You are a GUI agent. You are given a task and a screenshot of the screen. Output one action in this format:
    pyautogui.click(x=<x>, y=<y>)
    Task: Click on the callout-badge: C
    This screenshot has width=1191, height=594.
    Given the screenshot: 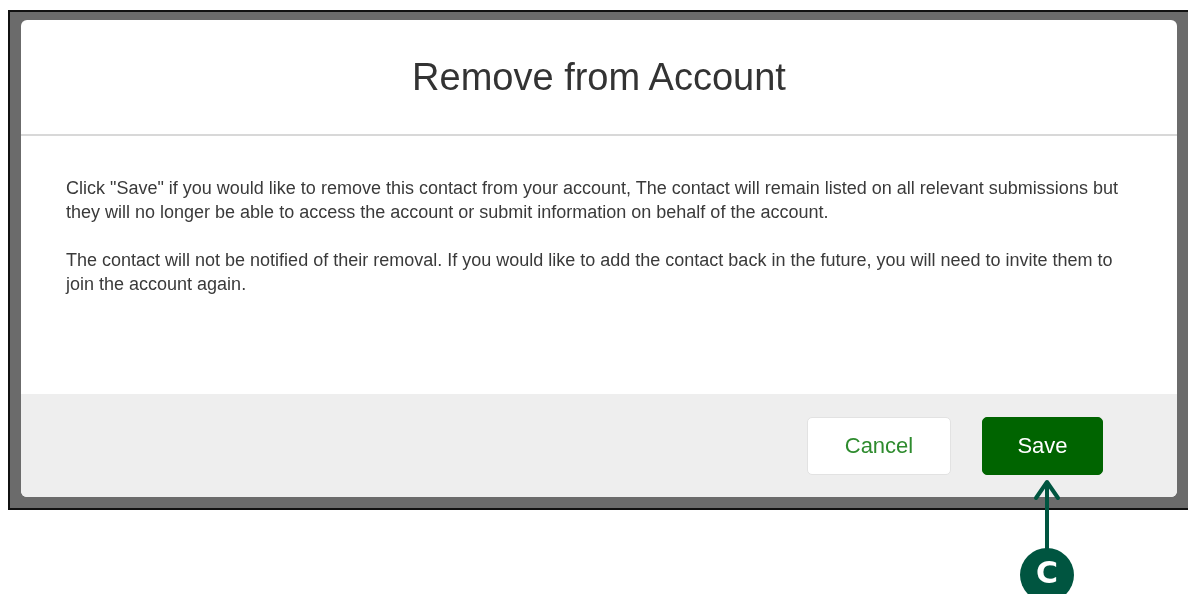 What is the action you would take?
    pyautogui.click(x=1047, y=571)
    